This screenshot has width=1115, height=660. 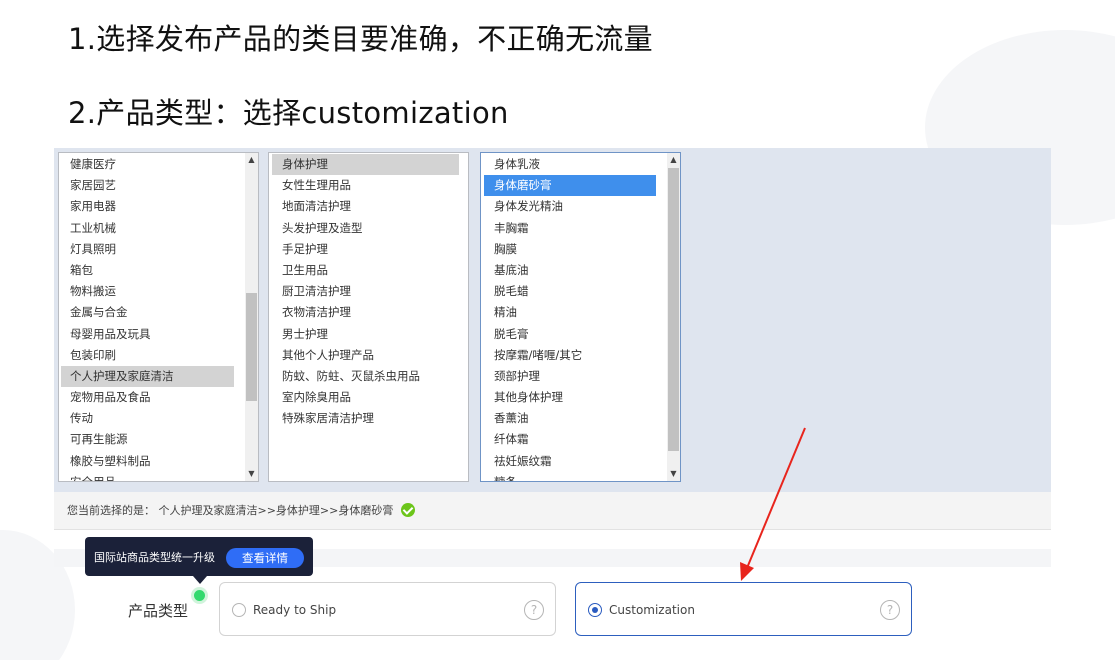 What do you see at coordinates (580, 249) in the screenshot?
I see `category-list-item: 胸膜` at bounding box center [580, 249].